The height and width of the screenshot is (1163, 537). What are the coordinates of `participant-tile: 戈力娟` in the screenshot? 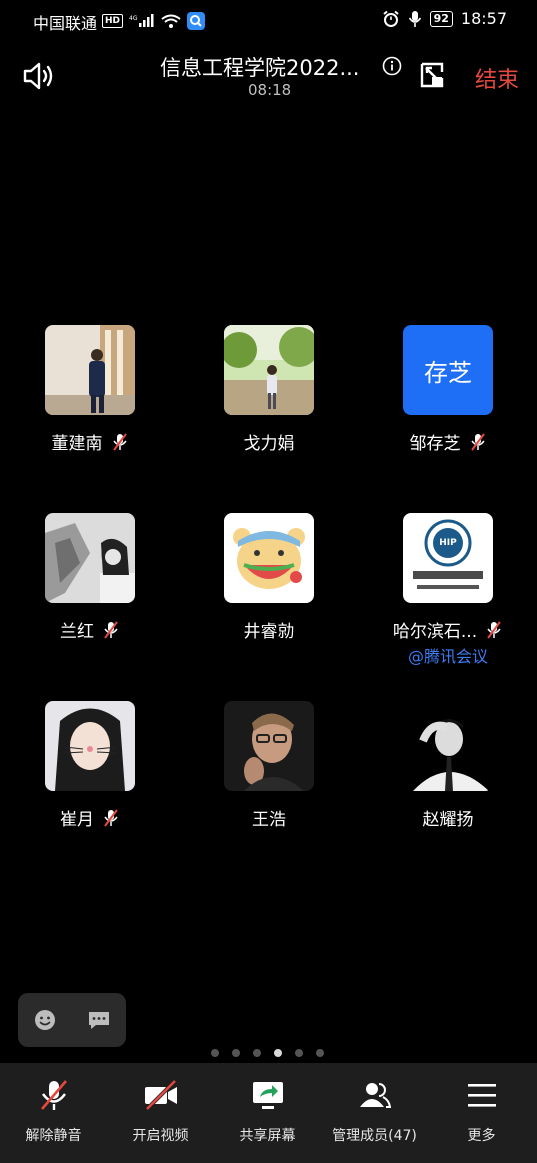 It's located at (269, 410).